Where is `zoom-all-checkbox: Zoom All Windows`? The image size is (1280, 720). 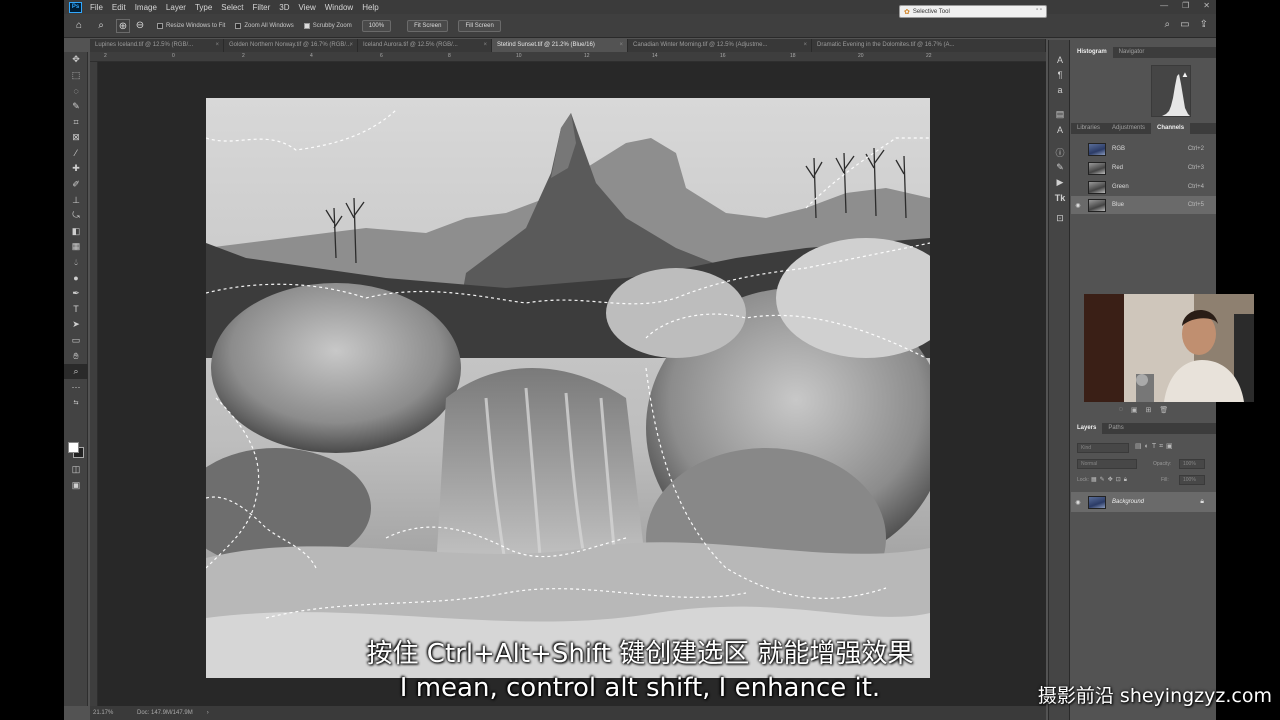
zoom-all-checkbox: Zoom All Windows is located at coordinates (264, 25).